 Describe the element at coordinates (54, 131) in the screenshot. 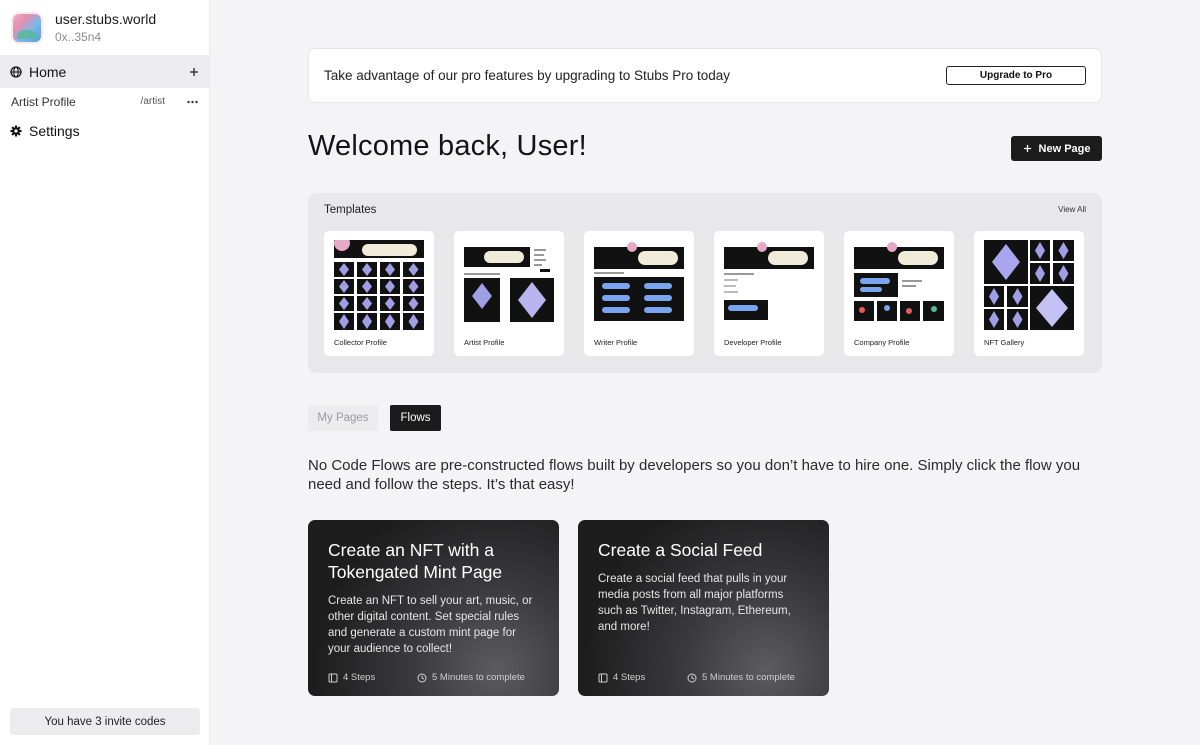

I see `sidebar-item-label: Settings` at that location.